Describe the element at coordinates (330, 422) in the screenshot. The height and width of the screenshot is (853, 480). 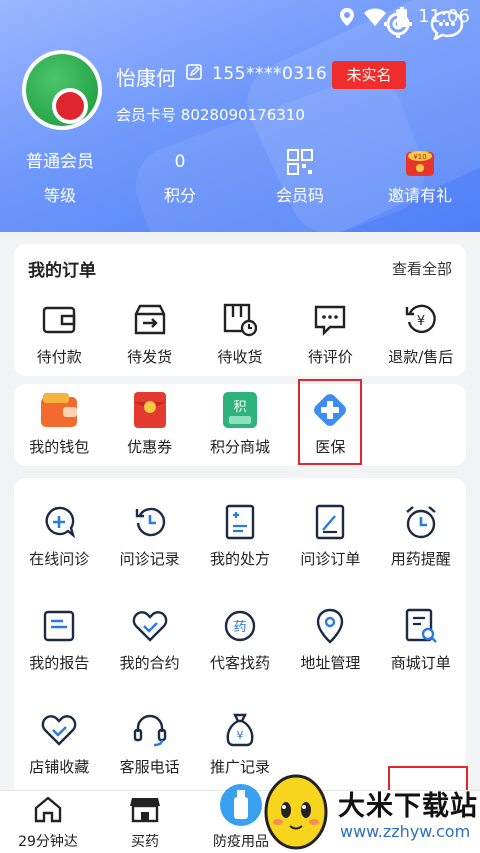
I see `highlight-box` at that location.